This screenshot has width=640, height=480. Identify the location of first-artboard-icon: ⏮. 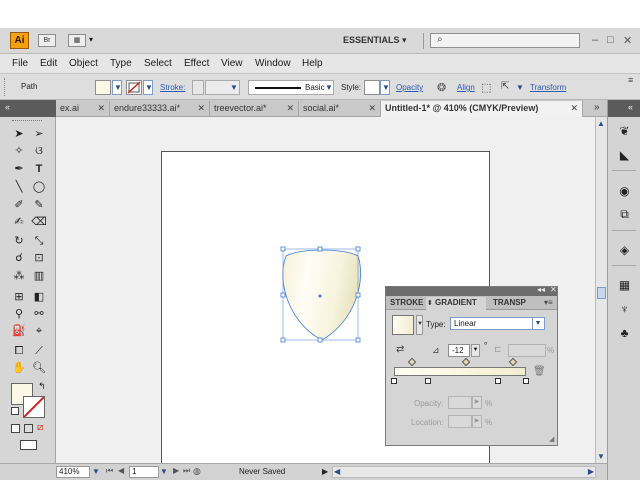
(109, 471).